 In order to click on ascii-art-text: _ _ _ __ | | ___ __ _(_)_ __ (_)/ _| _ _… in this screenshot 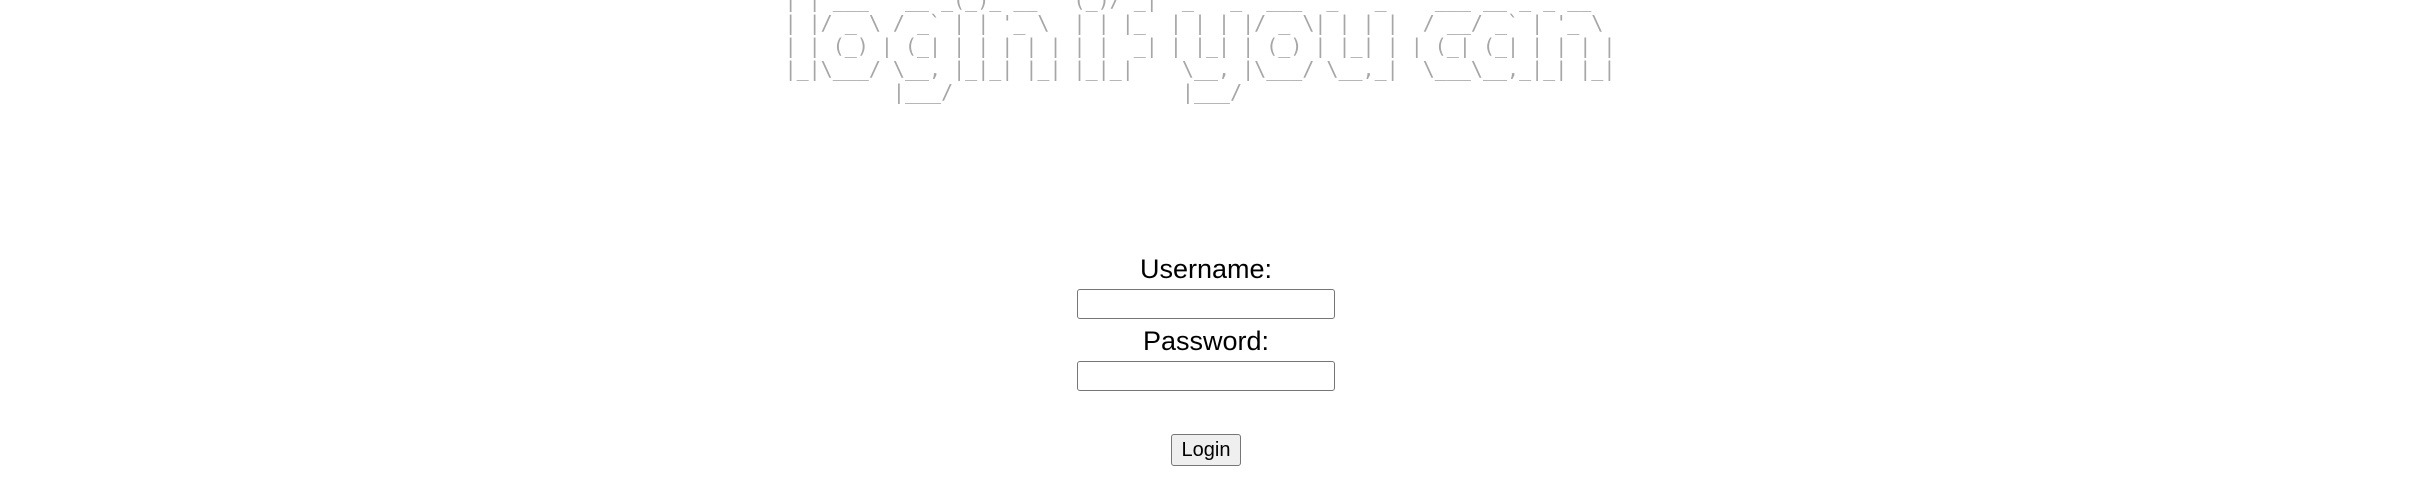, I will do `click(1200, 52)`.